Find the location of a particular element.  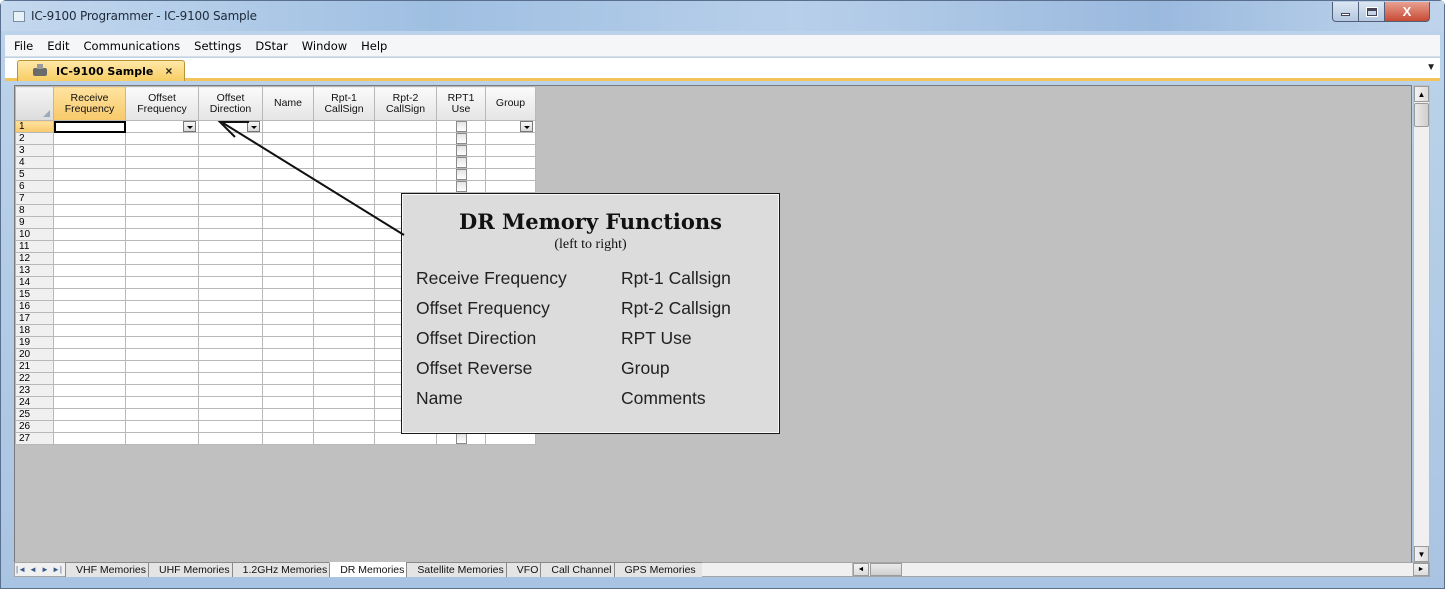

prev-sheet-icon: ◄ is located at coordinates (33, 569).